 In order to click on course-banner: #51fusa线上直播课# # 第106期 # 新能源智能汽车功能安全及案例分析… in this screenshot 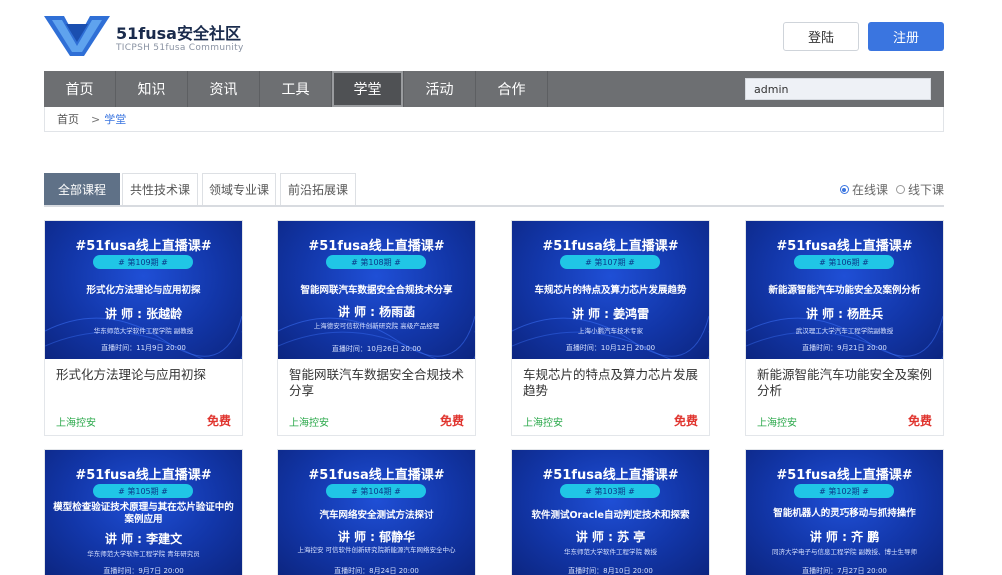, I will do `click(844, 290)`.